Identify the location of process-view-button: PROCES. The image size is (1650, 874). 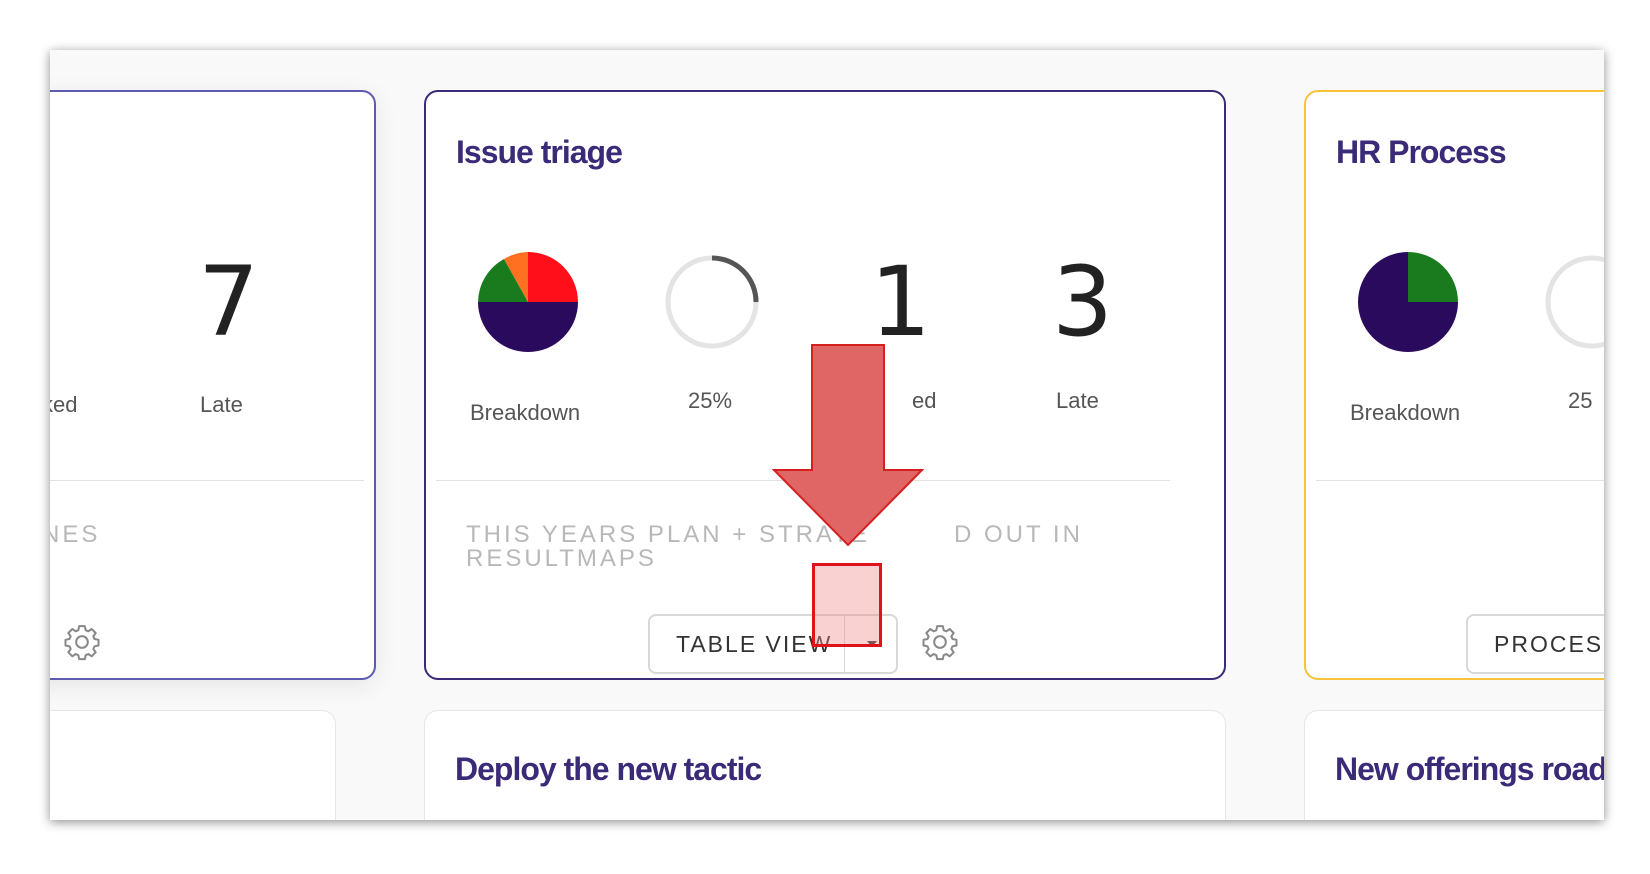
(1535, 644).